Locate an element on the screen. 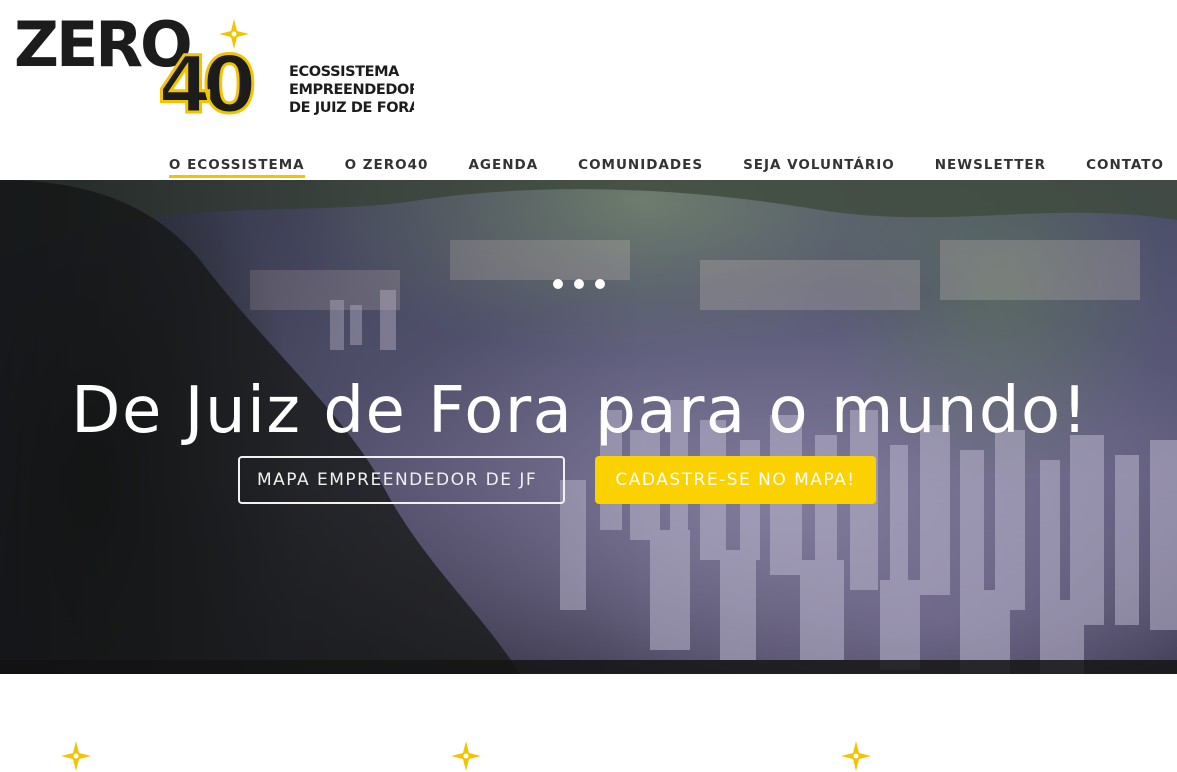 This screenshot has height=772, width=1177. logo-tagline-3: DE JUIZ DE FORA is located at coordinates (351, 108).